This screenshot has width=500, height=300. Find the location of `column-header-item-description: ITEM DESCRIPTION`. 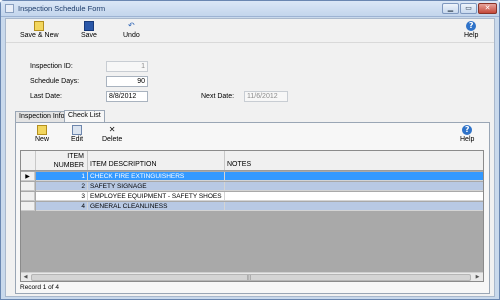

column-header-item-description: ITEM DESCRIPTION is located at coordinates (156, 160).